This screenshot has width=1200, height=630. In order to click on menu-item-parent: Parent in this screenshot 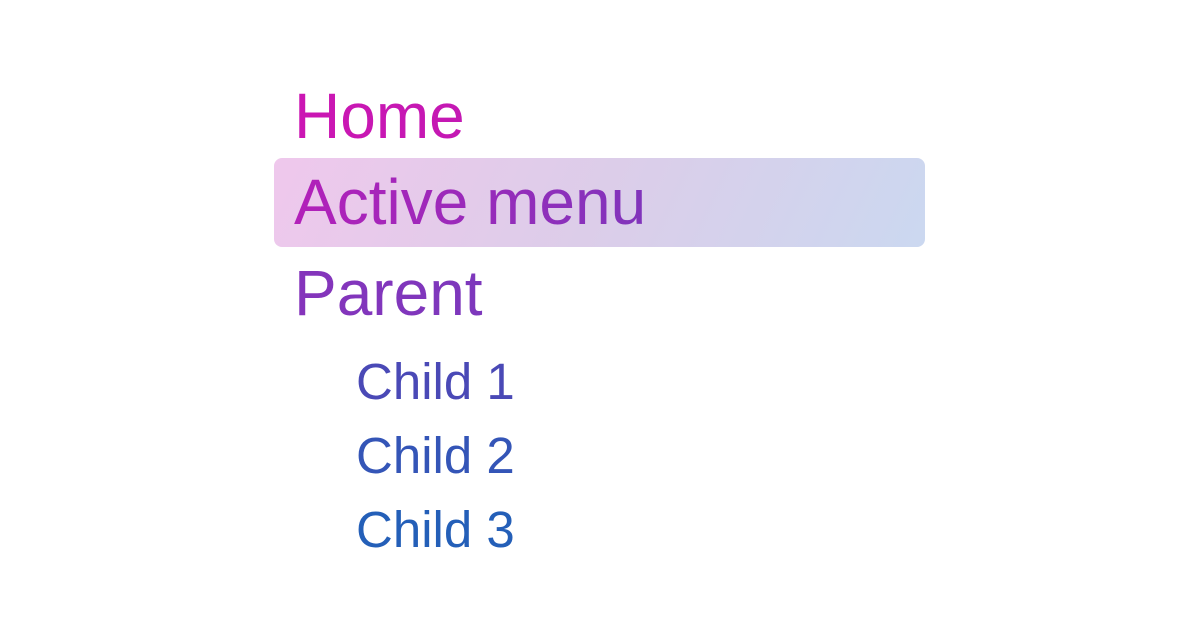, I will do `click(599, 293)`.